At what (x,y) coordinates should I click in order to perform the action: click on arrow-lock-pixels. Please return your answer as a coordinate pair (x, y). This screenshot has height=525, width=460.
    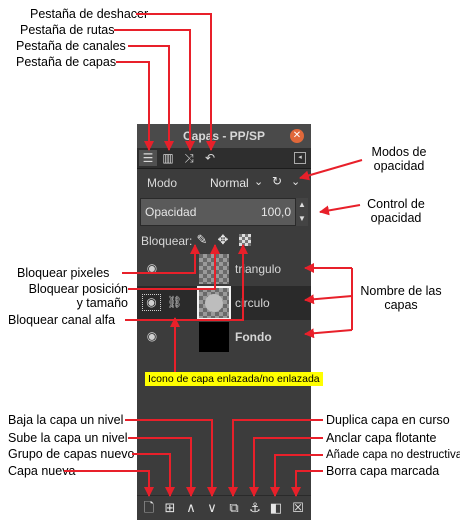
    Looking at the image, I should click on (161, 259).